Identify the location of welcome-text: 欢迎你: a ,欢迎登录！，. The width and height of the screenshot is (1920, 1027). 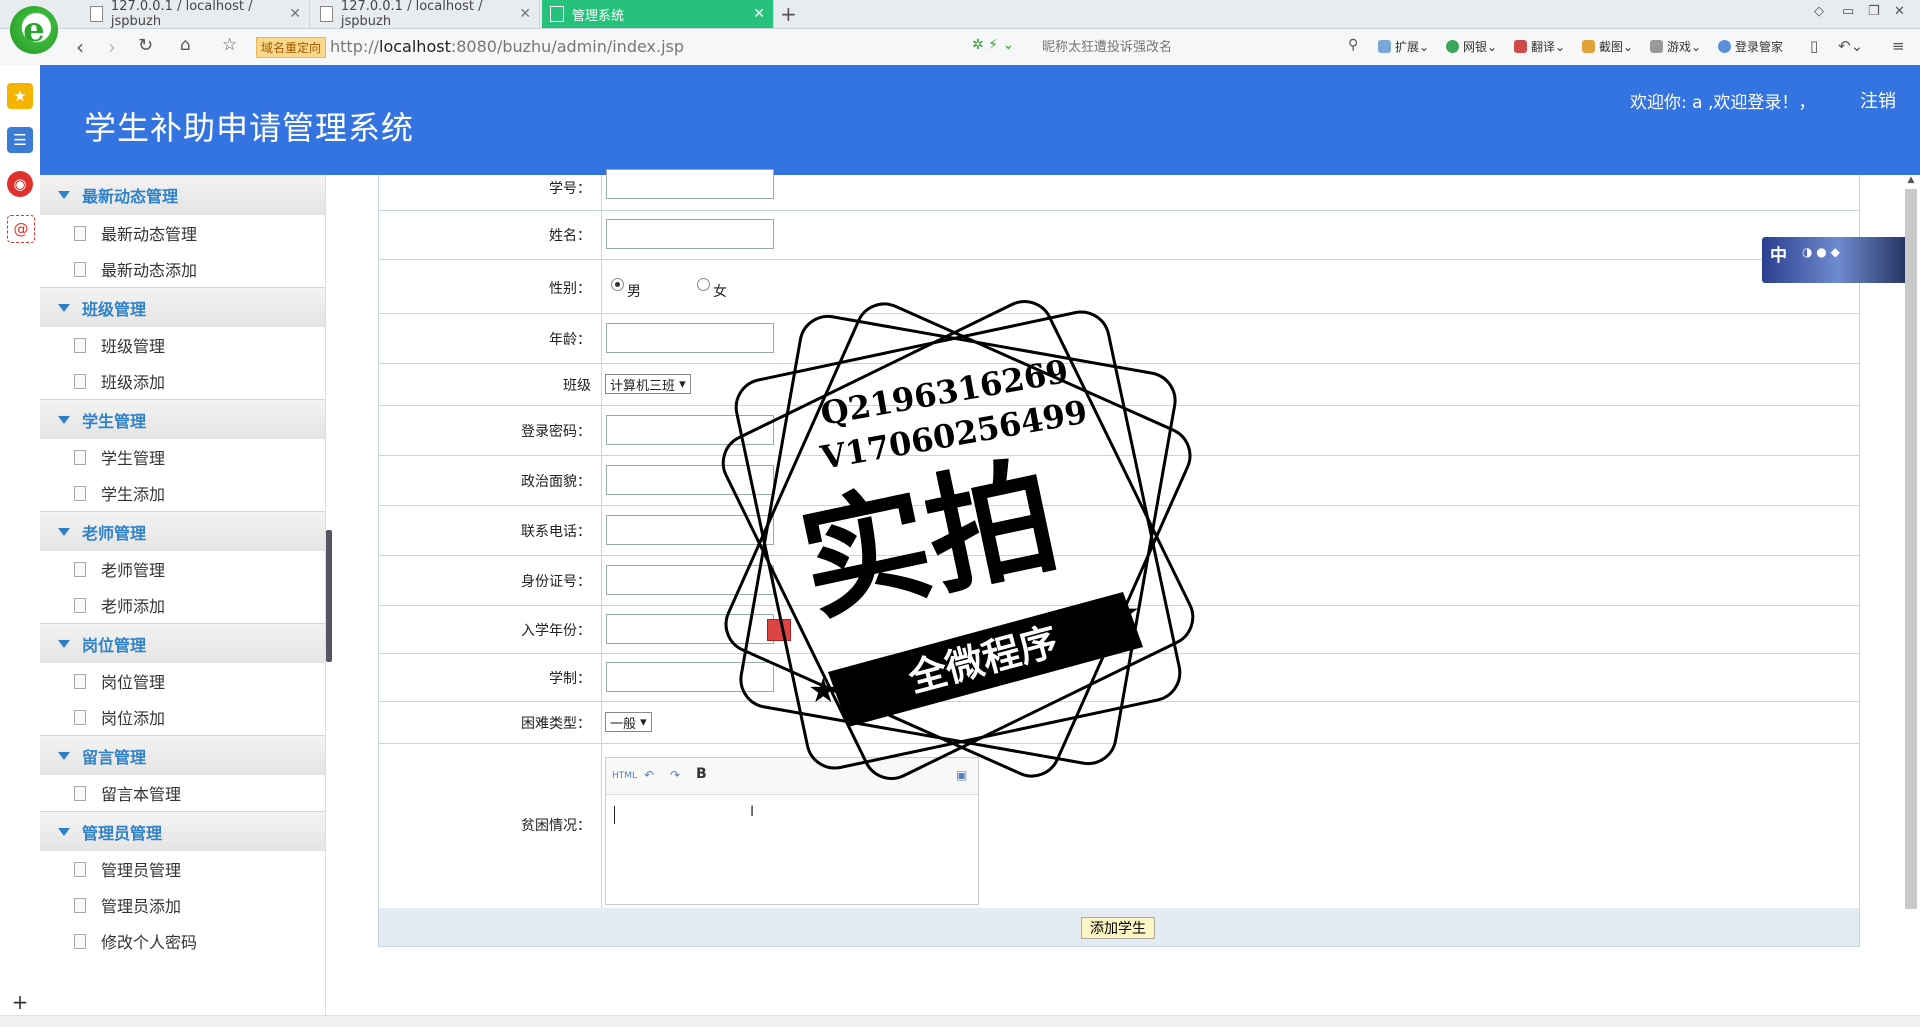
(1723, 103).